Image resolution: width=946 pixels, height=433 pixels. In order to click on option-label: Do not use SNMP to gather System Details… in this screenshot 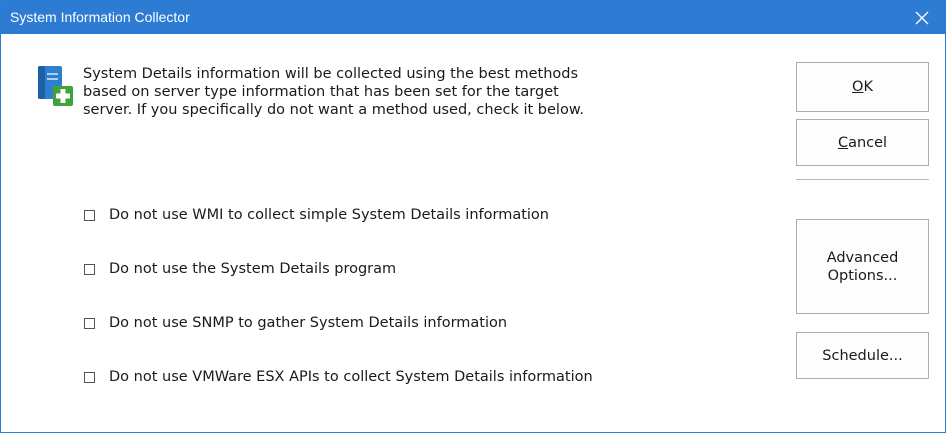, I will do `click(308, 323)`.